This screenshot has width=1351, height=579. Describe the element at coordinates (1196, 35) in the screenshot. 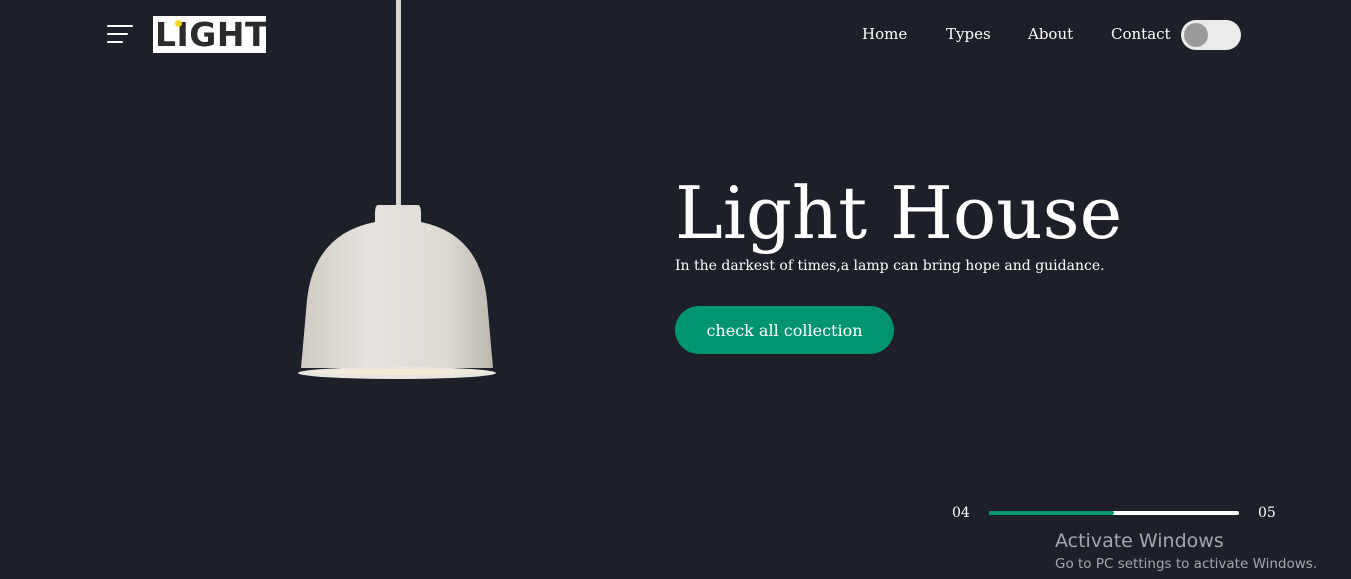

I see `toggle-knob` at that location.